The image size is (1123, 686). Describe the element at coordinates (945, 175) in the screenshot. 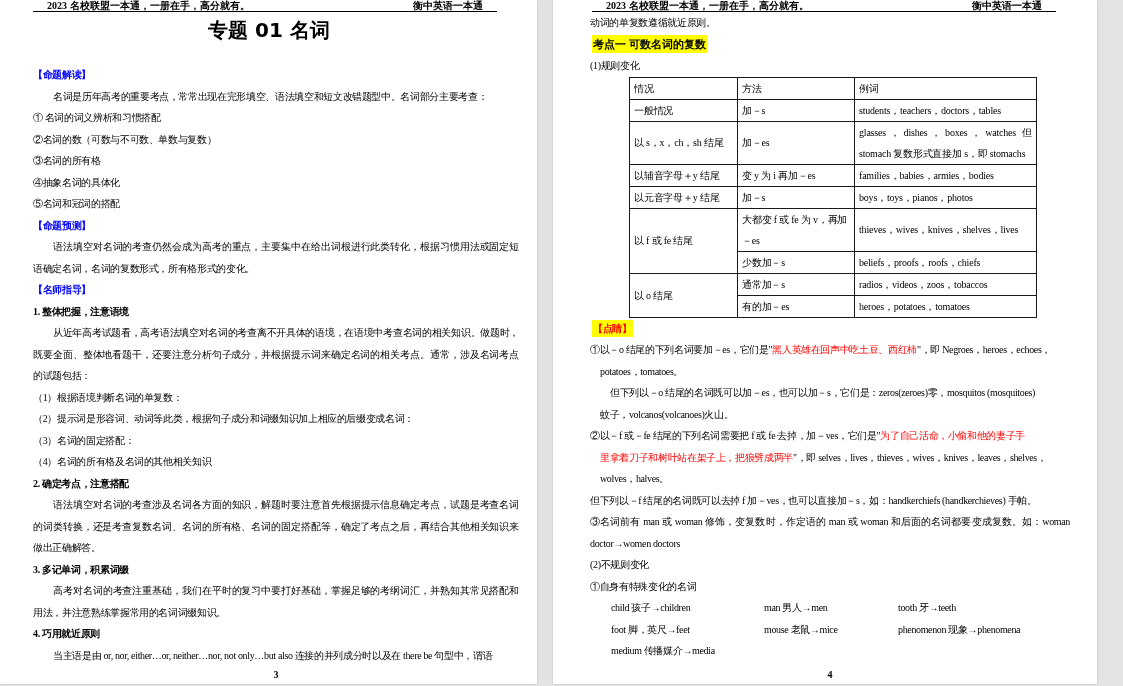

I see `table-cell: families，babies，armies，bodies` at that location.